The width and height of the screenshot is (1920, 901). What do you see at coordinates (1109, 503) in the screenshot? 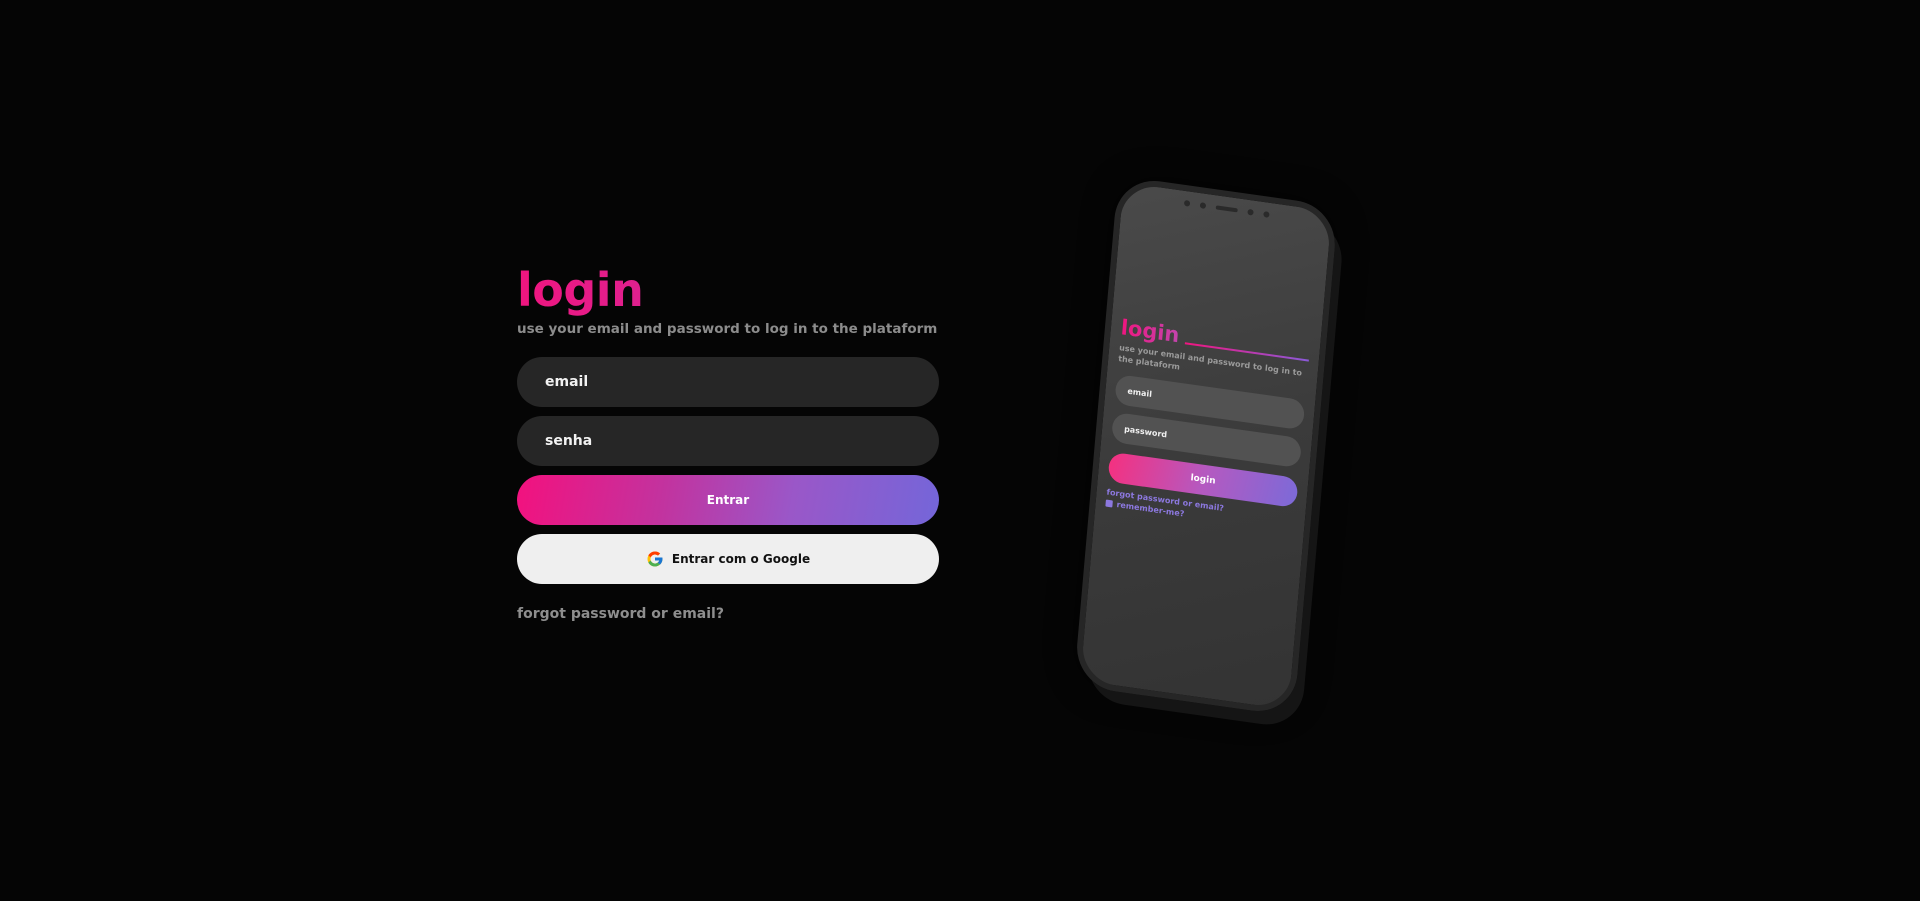
I see `phone-remember-checkbox` at bounding box center [1109, 503].